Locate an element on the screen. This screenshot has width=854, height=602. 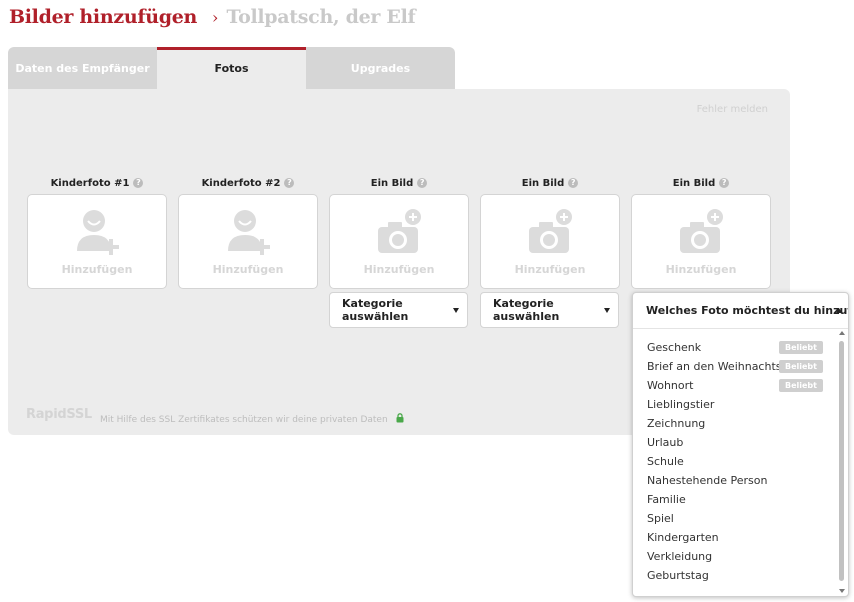
breadcrumb-current: Tollpatsch, der Elf is located at coordinates (320, 17).